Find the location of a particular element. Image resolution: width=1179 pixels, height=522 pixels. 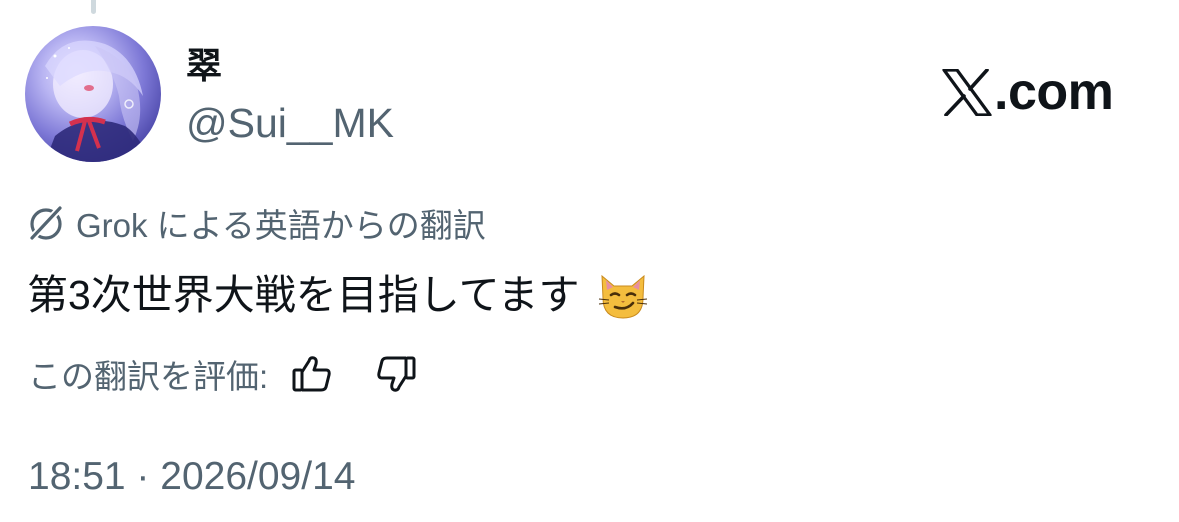

grok-icon is located at coordinates (46, 223).